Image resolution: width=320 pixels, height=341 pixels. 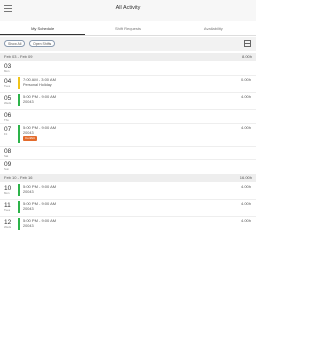 I want to click on day-label: 10 Mon, so click(x=7, y=190).